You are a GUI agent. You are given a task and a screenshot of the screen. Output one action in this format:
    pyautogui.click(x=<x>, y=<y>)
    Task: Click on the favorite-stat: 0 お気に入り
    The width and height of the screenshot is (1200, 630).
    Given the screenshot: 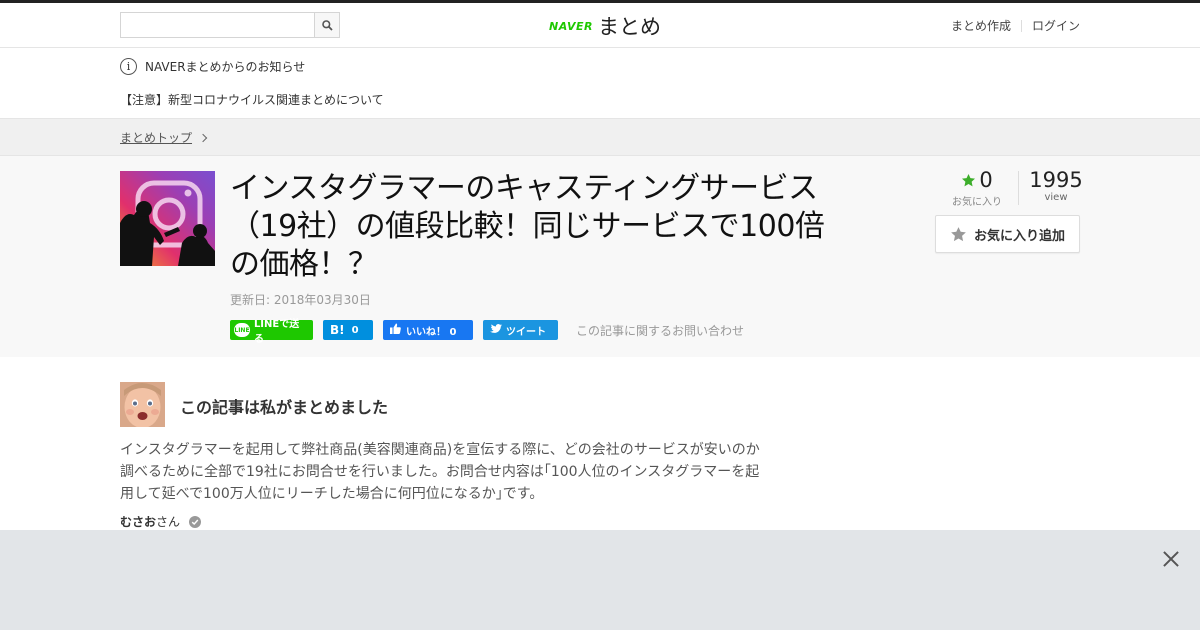 What is the action you would take?
    pyautogui.click(x=977, y=188)
    